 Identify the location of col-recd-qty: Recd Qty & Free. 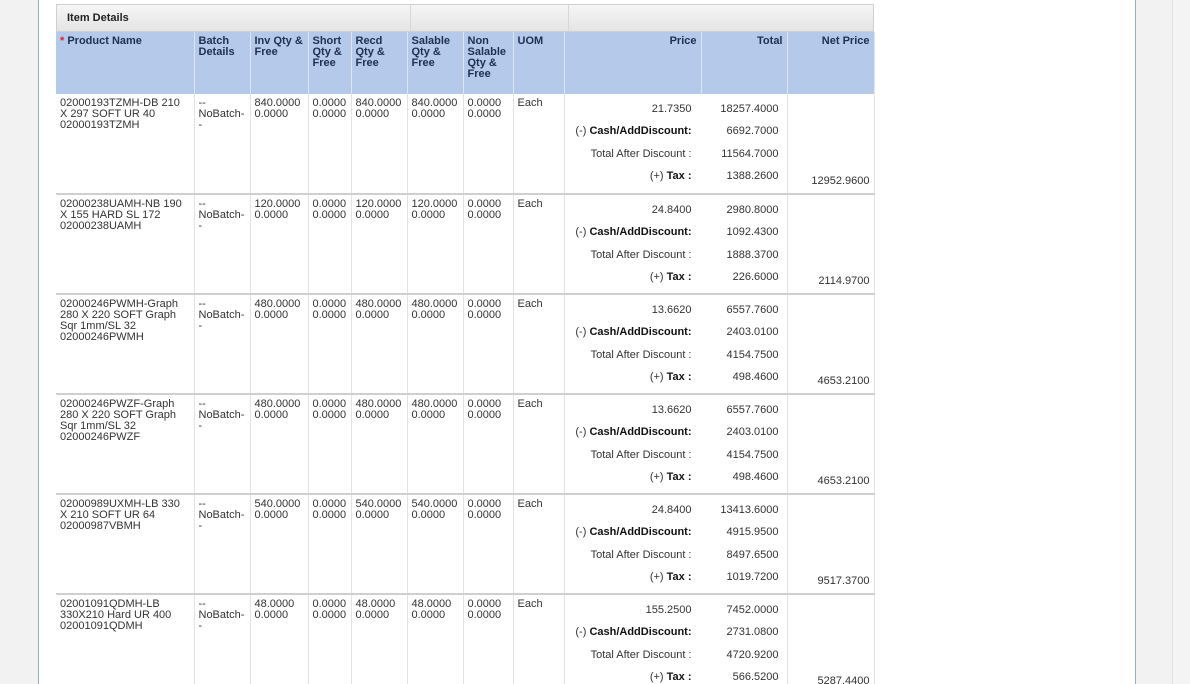
(379, 63).